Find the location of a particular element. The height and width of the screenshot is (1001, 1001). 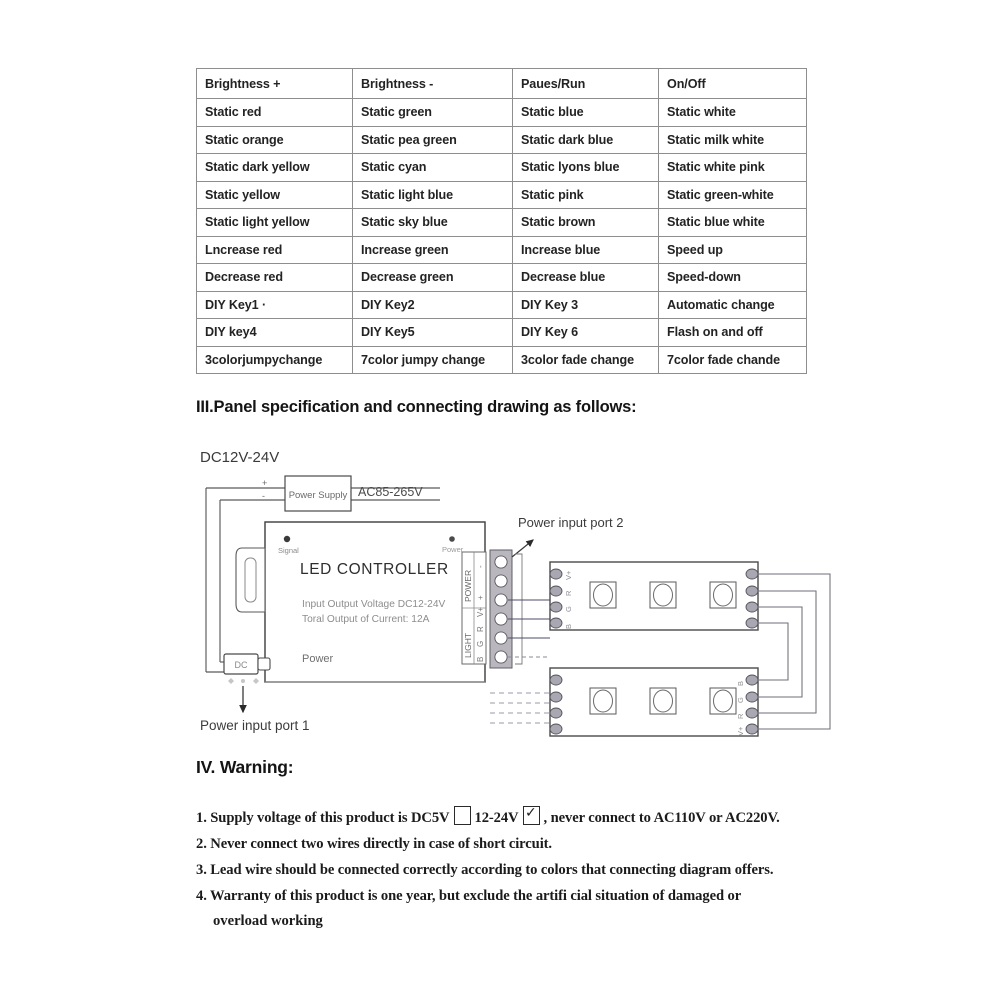

warning-heading: IV. Warning: is located at coordinates (245, 767).